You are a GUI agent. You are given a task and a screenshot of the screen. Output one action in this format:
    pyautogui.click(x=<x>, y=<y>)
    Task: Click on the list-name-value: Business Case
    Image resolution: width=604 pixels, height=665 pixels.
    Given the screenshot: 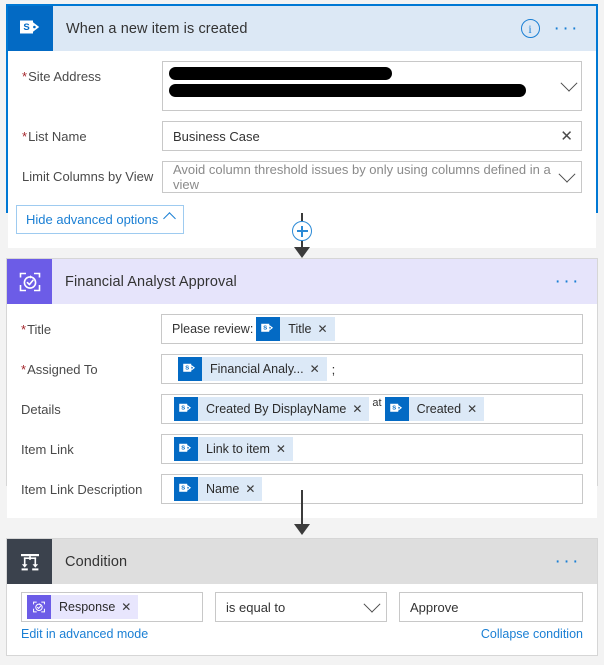 What is the action you would take?
    pyautogui.click(x=216, y=136)
    